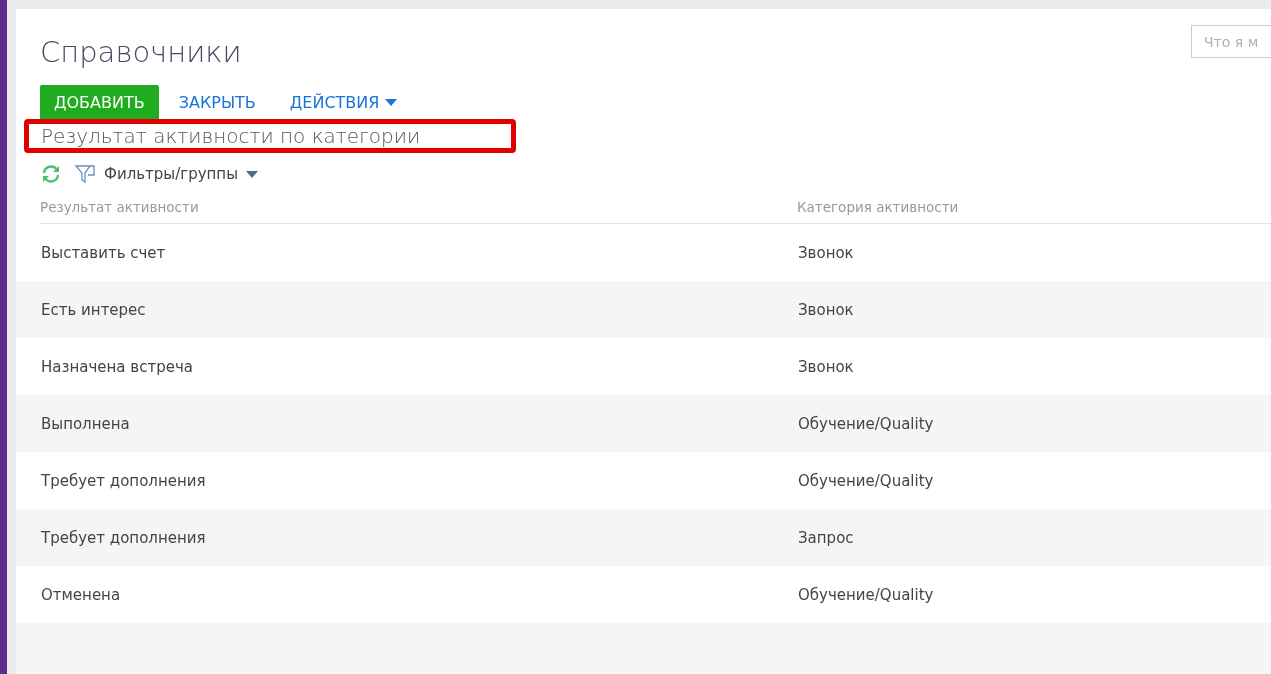 The height and width of the screenshot is (674, 1271). I want to click on section-title: Результат активности по категории, so click(270, 136).